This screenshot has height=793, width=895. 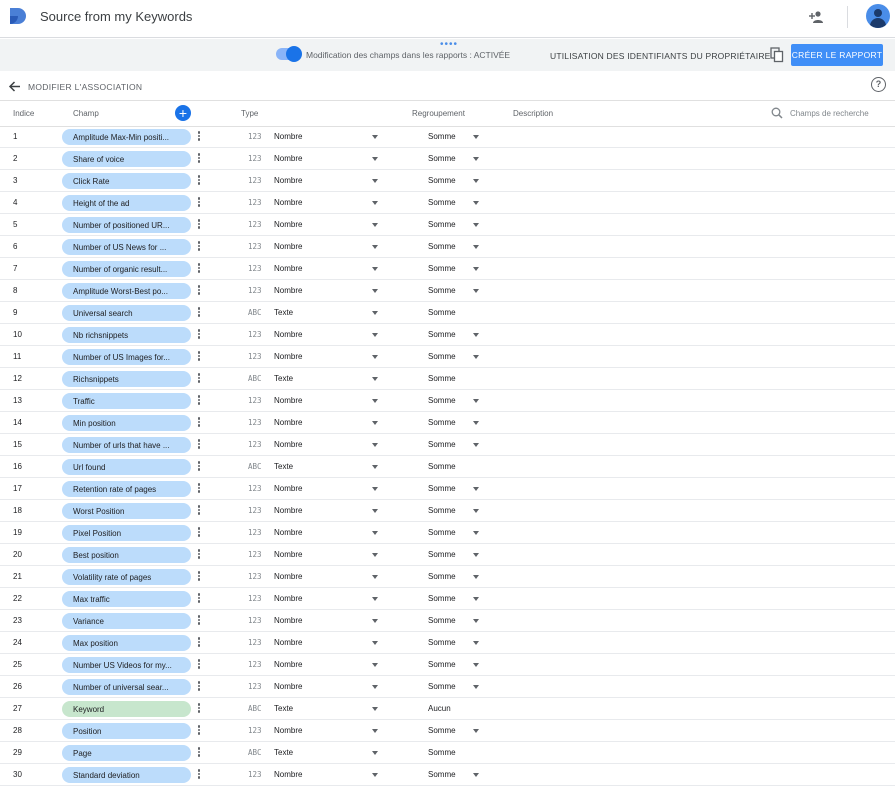 What do you see at coordinates (126, 709) in the screenshot?
I see `field-name-chip: Keyword` at bounding box center [126, 709].